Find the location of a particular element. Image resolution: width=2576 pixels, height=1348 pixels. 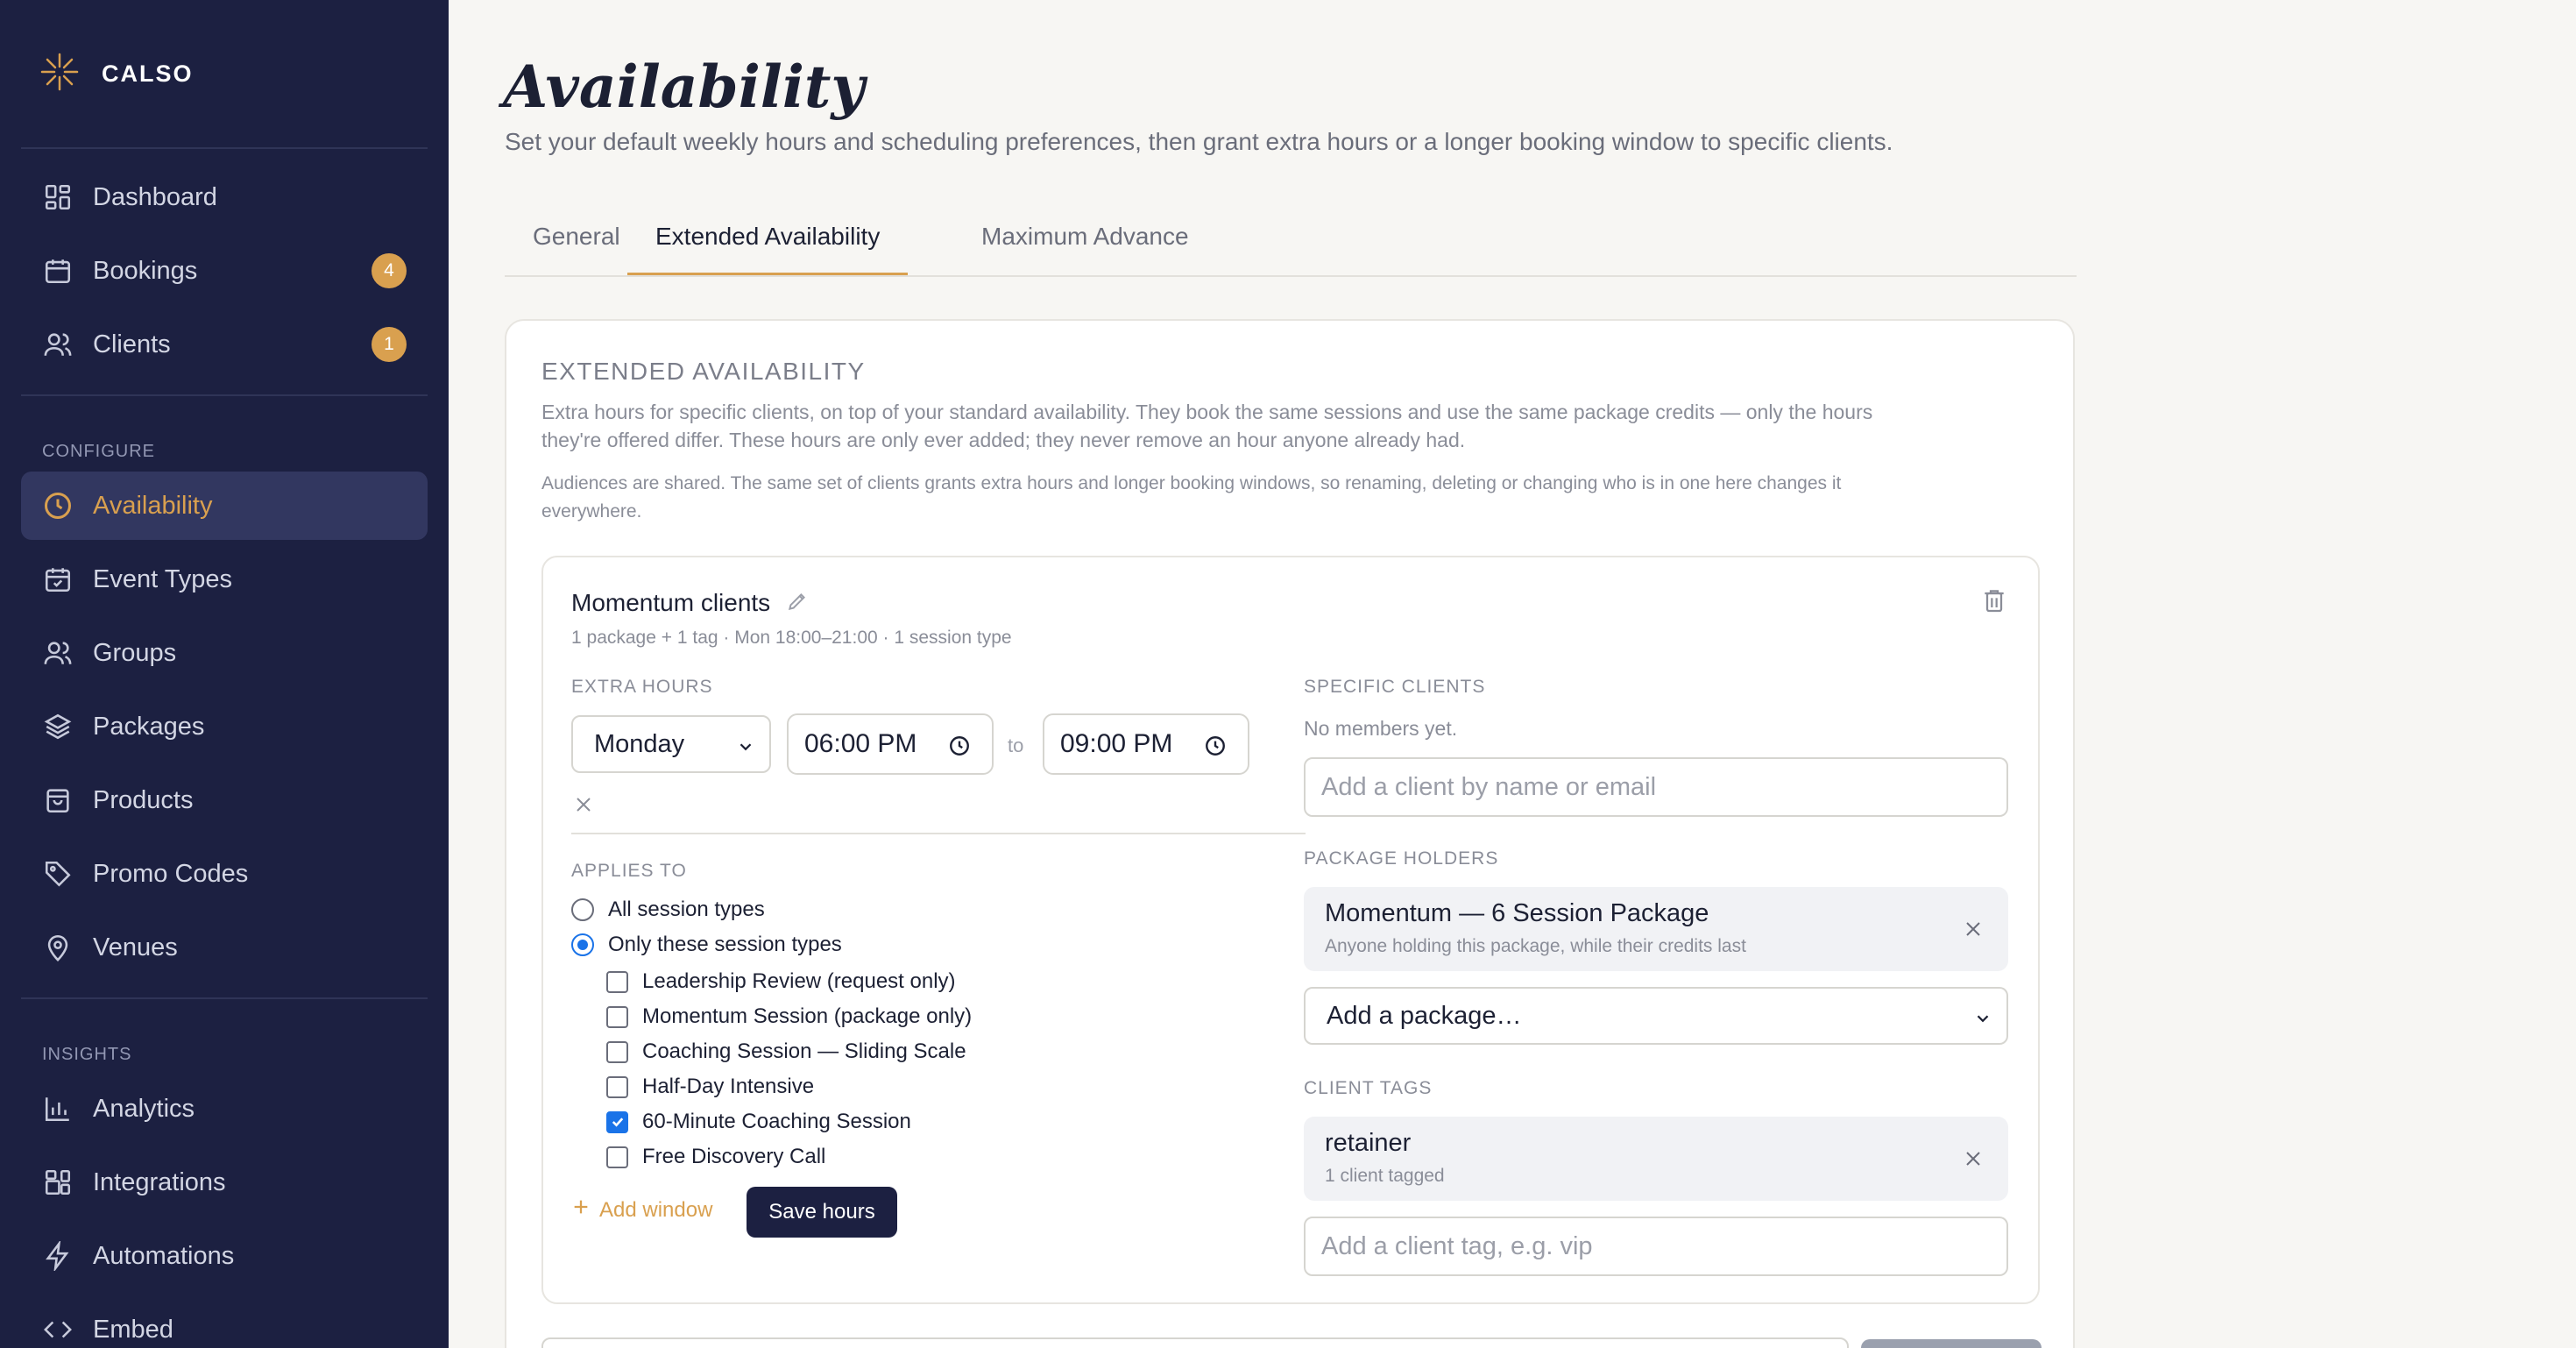

sidebar-item-label: Bookings is located at coordinates (145, 270).